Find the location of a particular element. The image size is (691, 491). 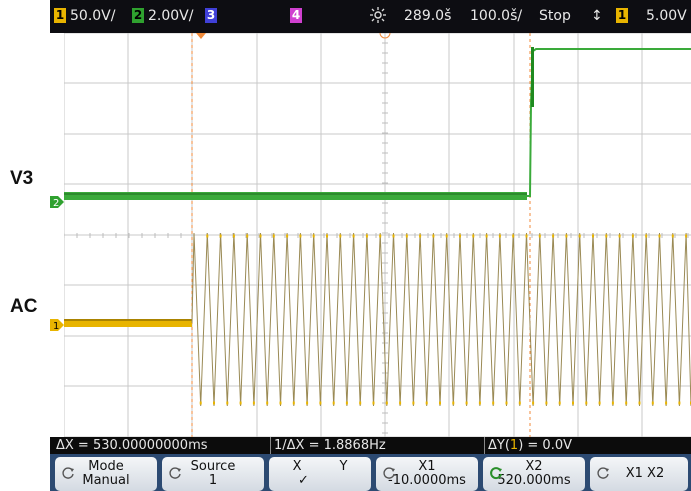

ch1-scale: 1 50.0V/ is located at coordinates (84, 16).